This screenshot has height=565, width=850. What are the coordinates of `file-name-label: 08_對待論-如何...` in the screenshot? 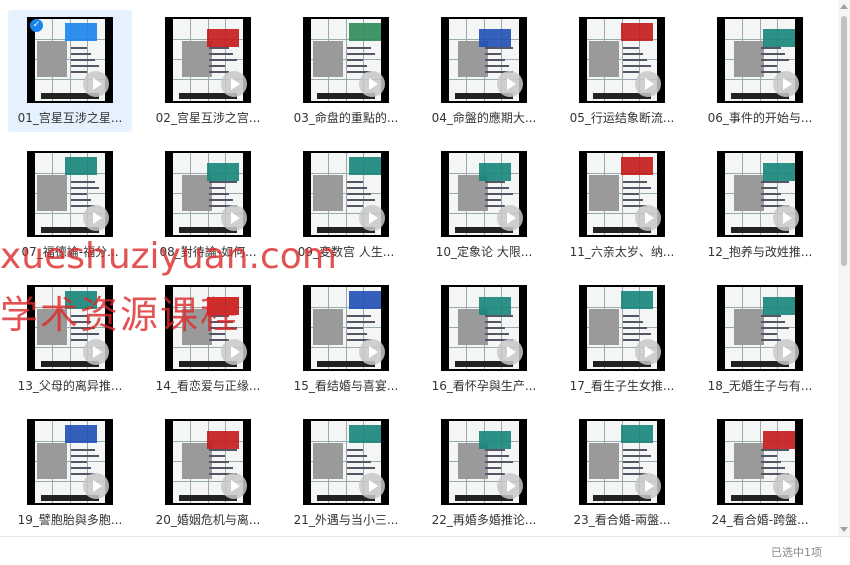 It's located at (208, 252).